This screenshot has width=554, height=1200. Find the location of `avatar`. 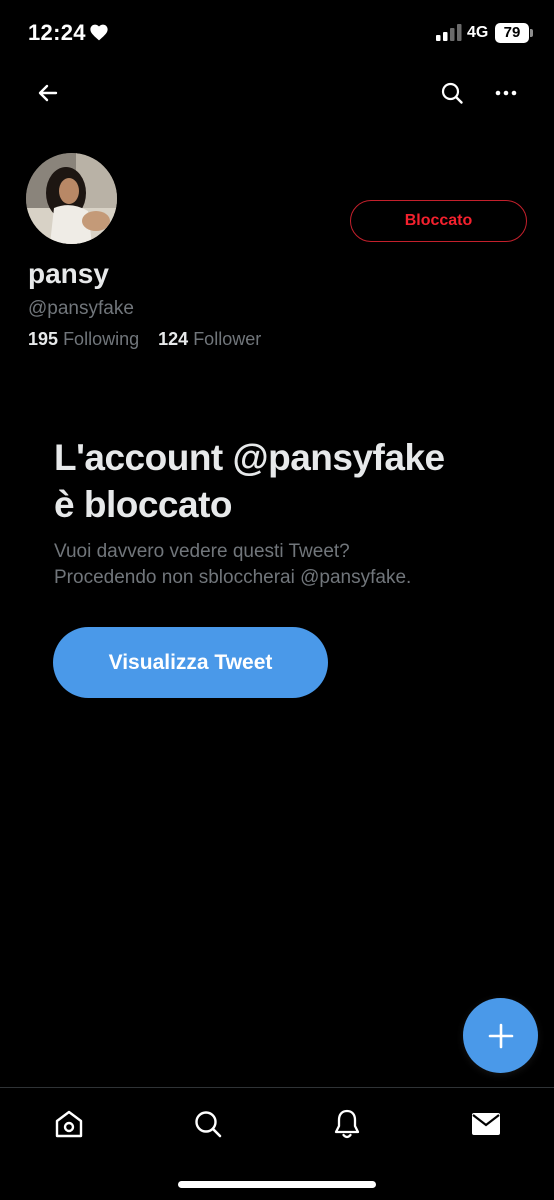

avatar is located at coordinates (71, 198).